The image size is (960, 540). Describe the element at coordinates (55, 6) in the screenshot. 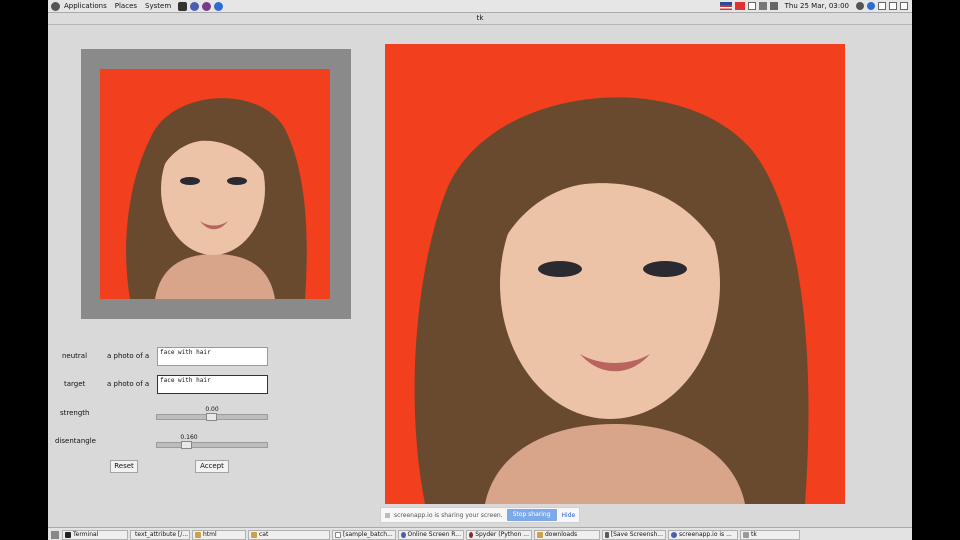

I see `gnome-foot-icon` at that location.